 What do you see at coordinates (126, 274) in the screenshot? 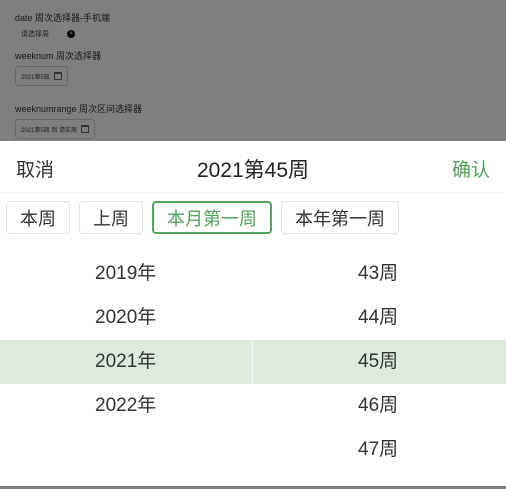
I see `year-option: 2019年` at bounding box center [126, 274].